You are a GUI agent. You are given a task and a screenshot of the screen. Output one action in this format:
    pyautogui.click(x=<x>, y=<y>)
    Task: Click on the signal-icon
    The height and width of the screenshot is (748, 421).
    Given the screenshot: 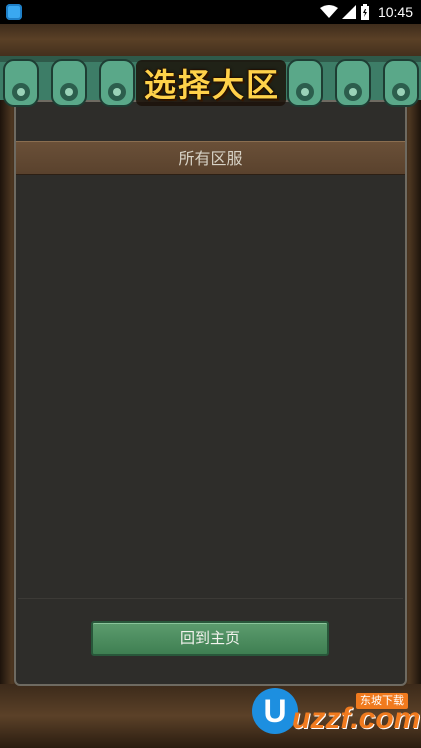 What is the action you would take?
    pyautogui.click(x=348, y=12)
    